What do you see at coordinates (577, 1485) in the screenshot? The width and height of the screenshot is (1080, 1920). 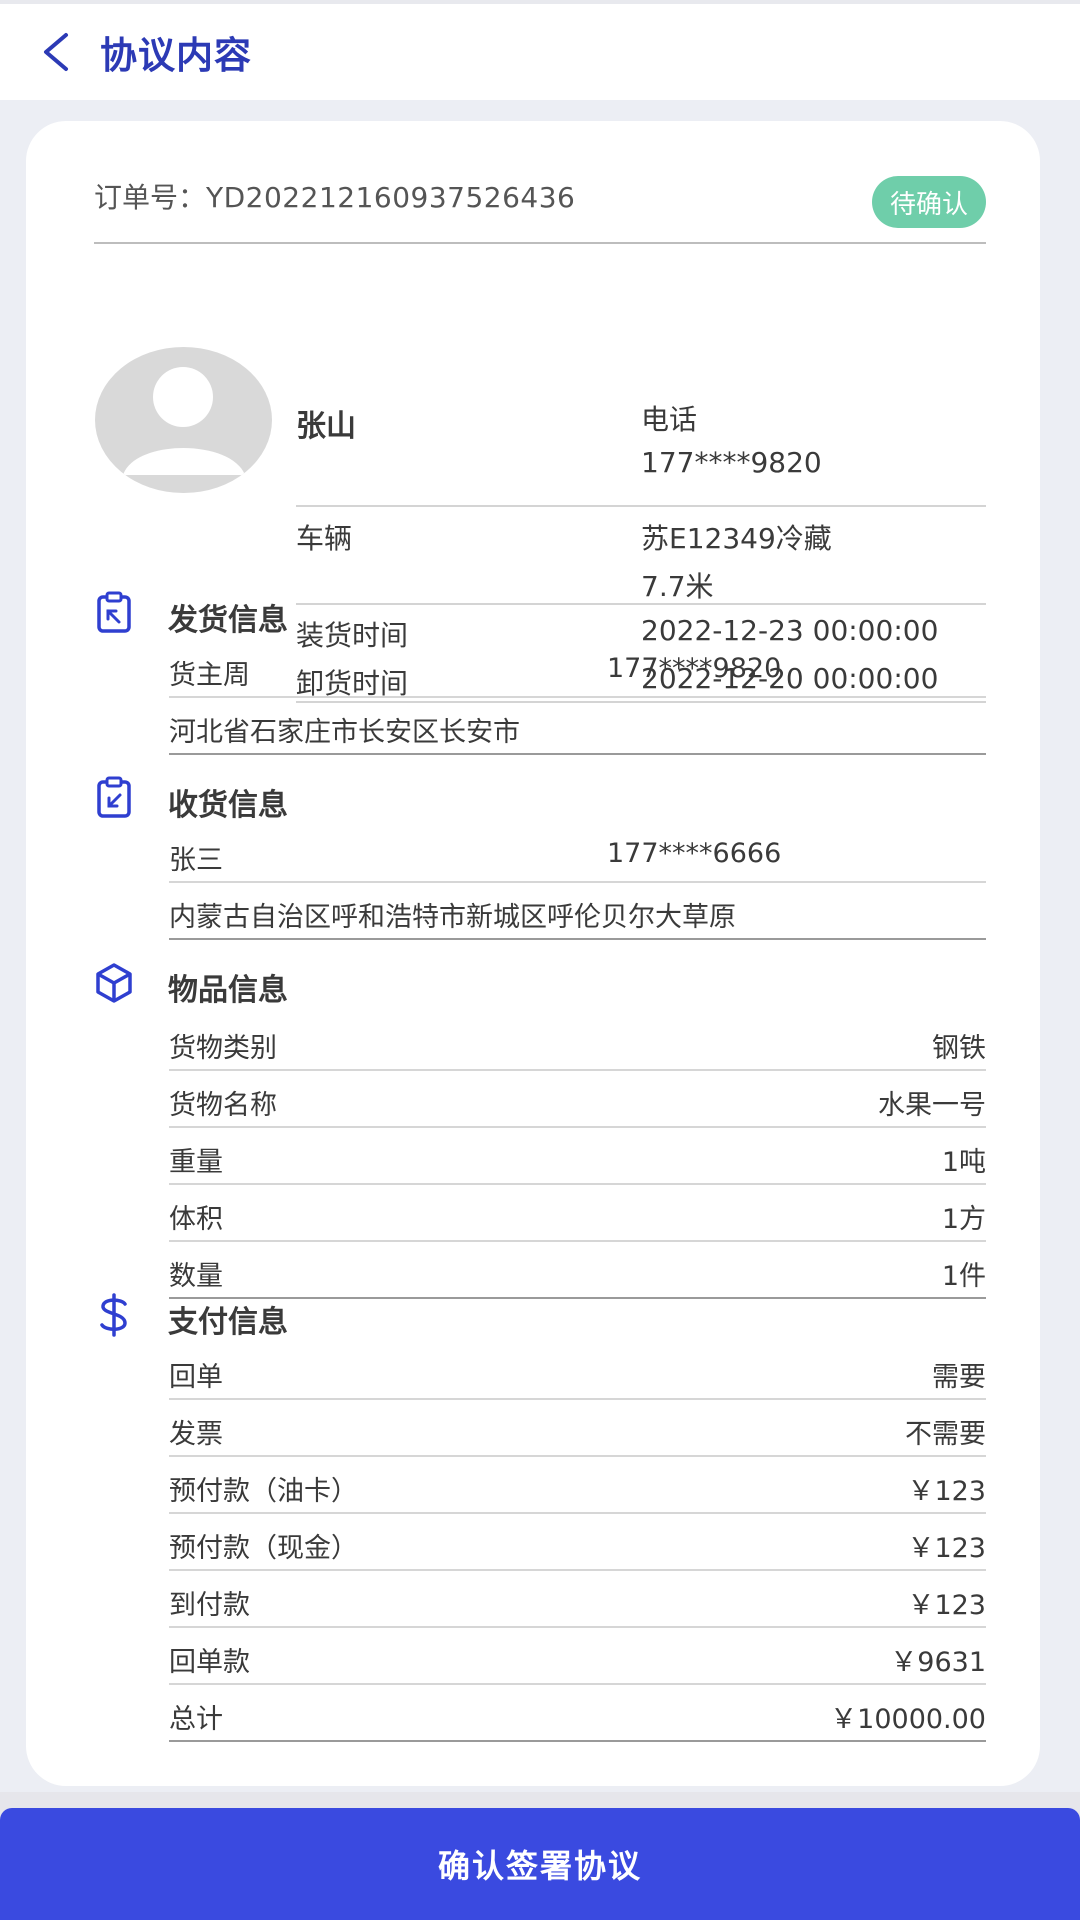 I see `table-row: 预付款（油卡） ￥123` at bounding box center [577, 1485].